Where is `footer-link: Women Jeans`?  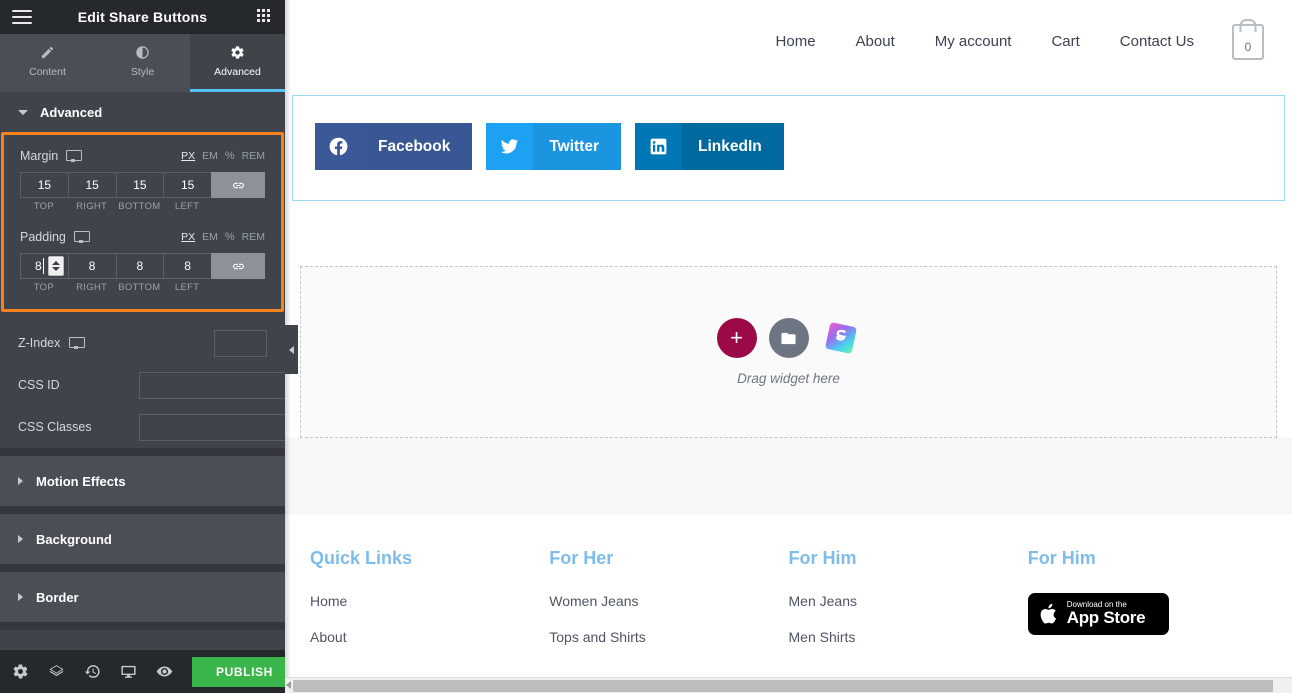
footer-link: Women Jeans is located at coordinates (668, 601).